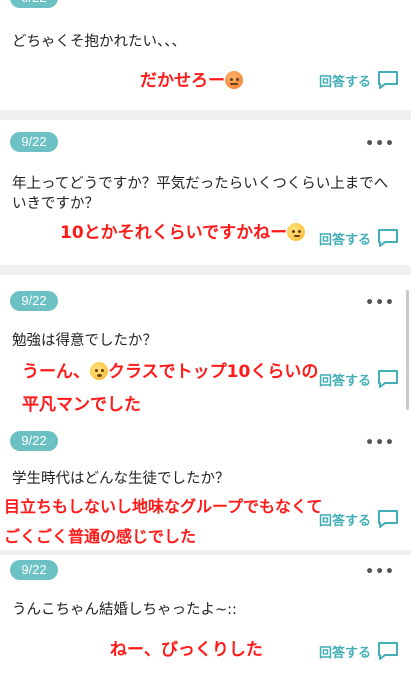 The height and width of the screenshot is (680, 411). I want to click on question-text: 学生時代はどんな生徒でしたか？, so click(121, 479).